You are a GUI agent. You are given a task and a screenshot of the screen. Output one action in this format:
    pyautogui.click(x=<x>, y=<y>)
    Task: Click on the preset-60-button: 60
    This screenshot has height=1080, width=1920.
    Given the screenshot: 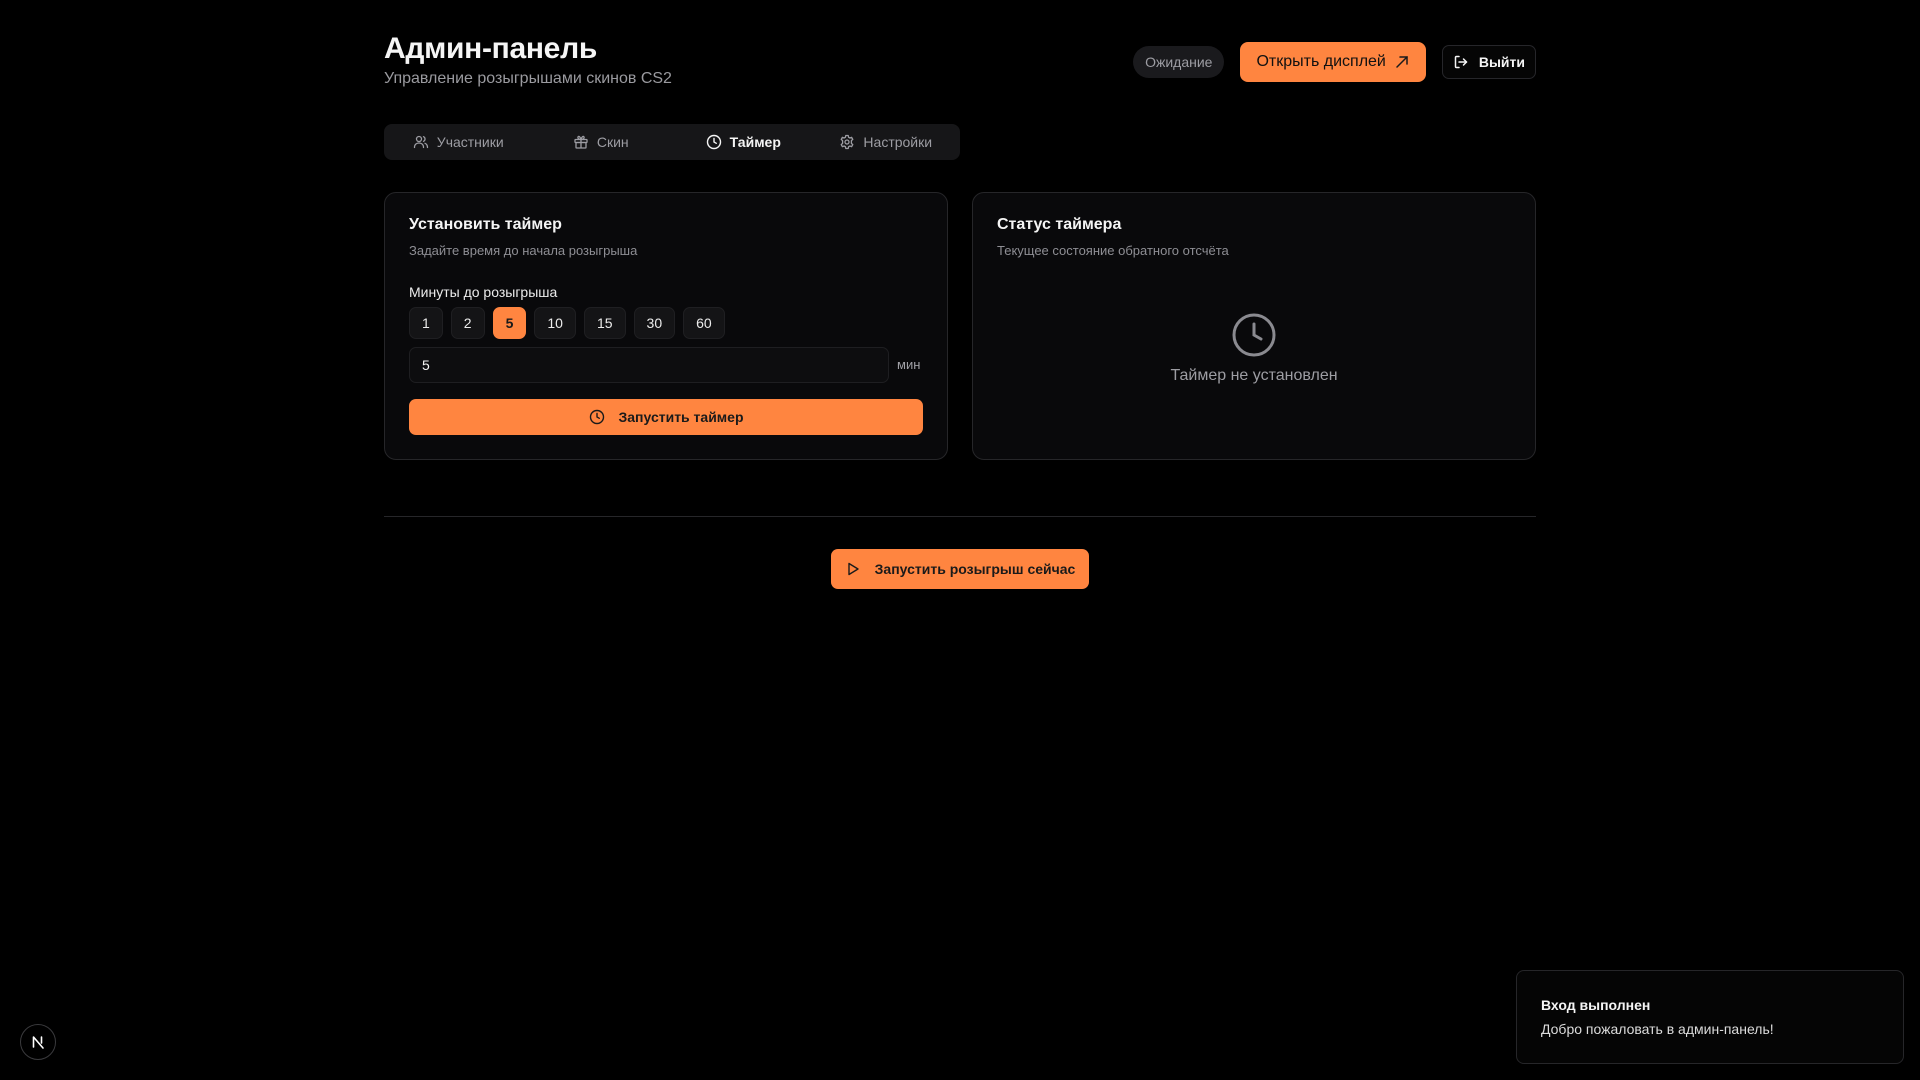 What is the action you would take?
    pyautogui.click(x=704, y=323)
    